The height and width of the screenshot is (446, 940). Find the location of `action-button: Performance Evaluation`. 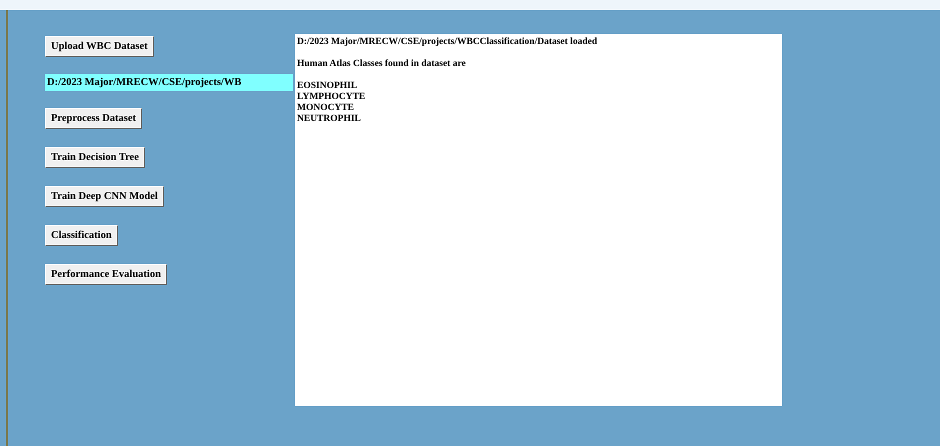

action-button: Performance Evaluation is located at coordinates (106, 274).